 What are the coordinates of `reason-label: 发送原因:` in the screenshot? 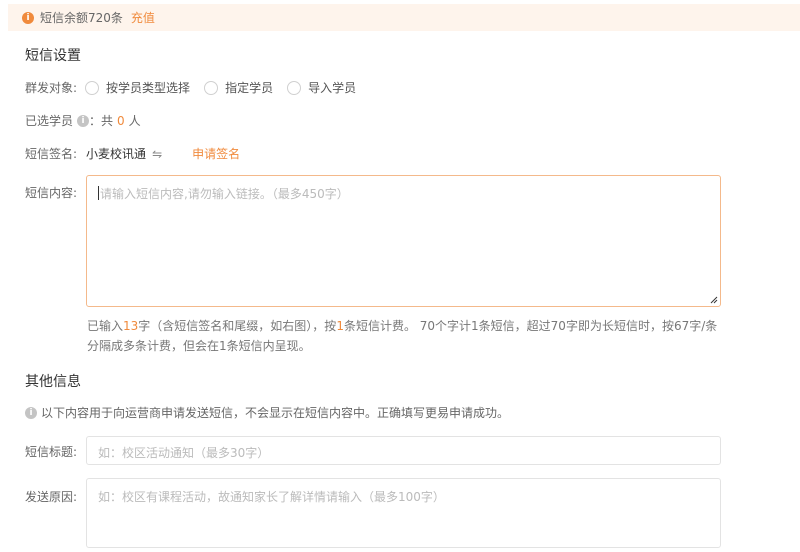 It's located at (51, 497).